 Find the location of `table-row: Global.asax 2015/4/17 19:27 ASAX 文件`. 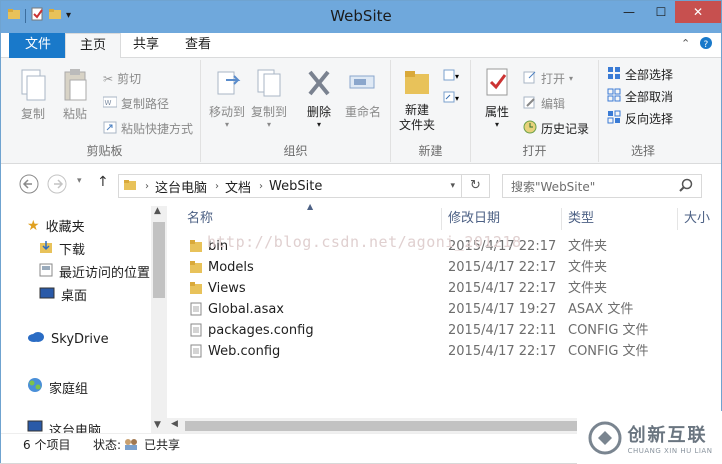

table-row: Global.asax 2015/4/17 19:27 ASAX 文件 is located at coordinates (444, 309).